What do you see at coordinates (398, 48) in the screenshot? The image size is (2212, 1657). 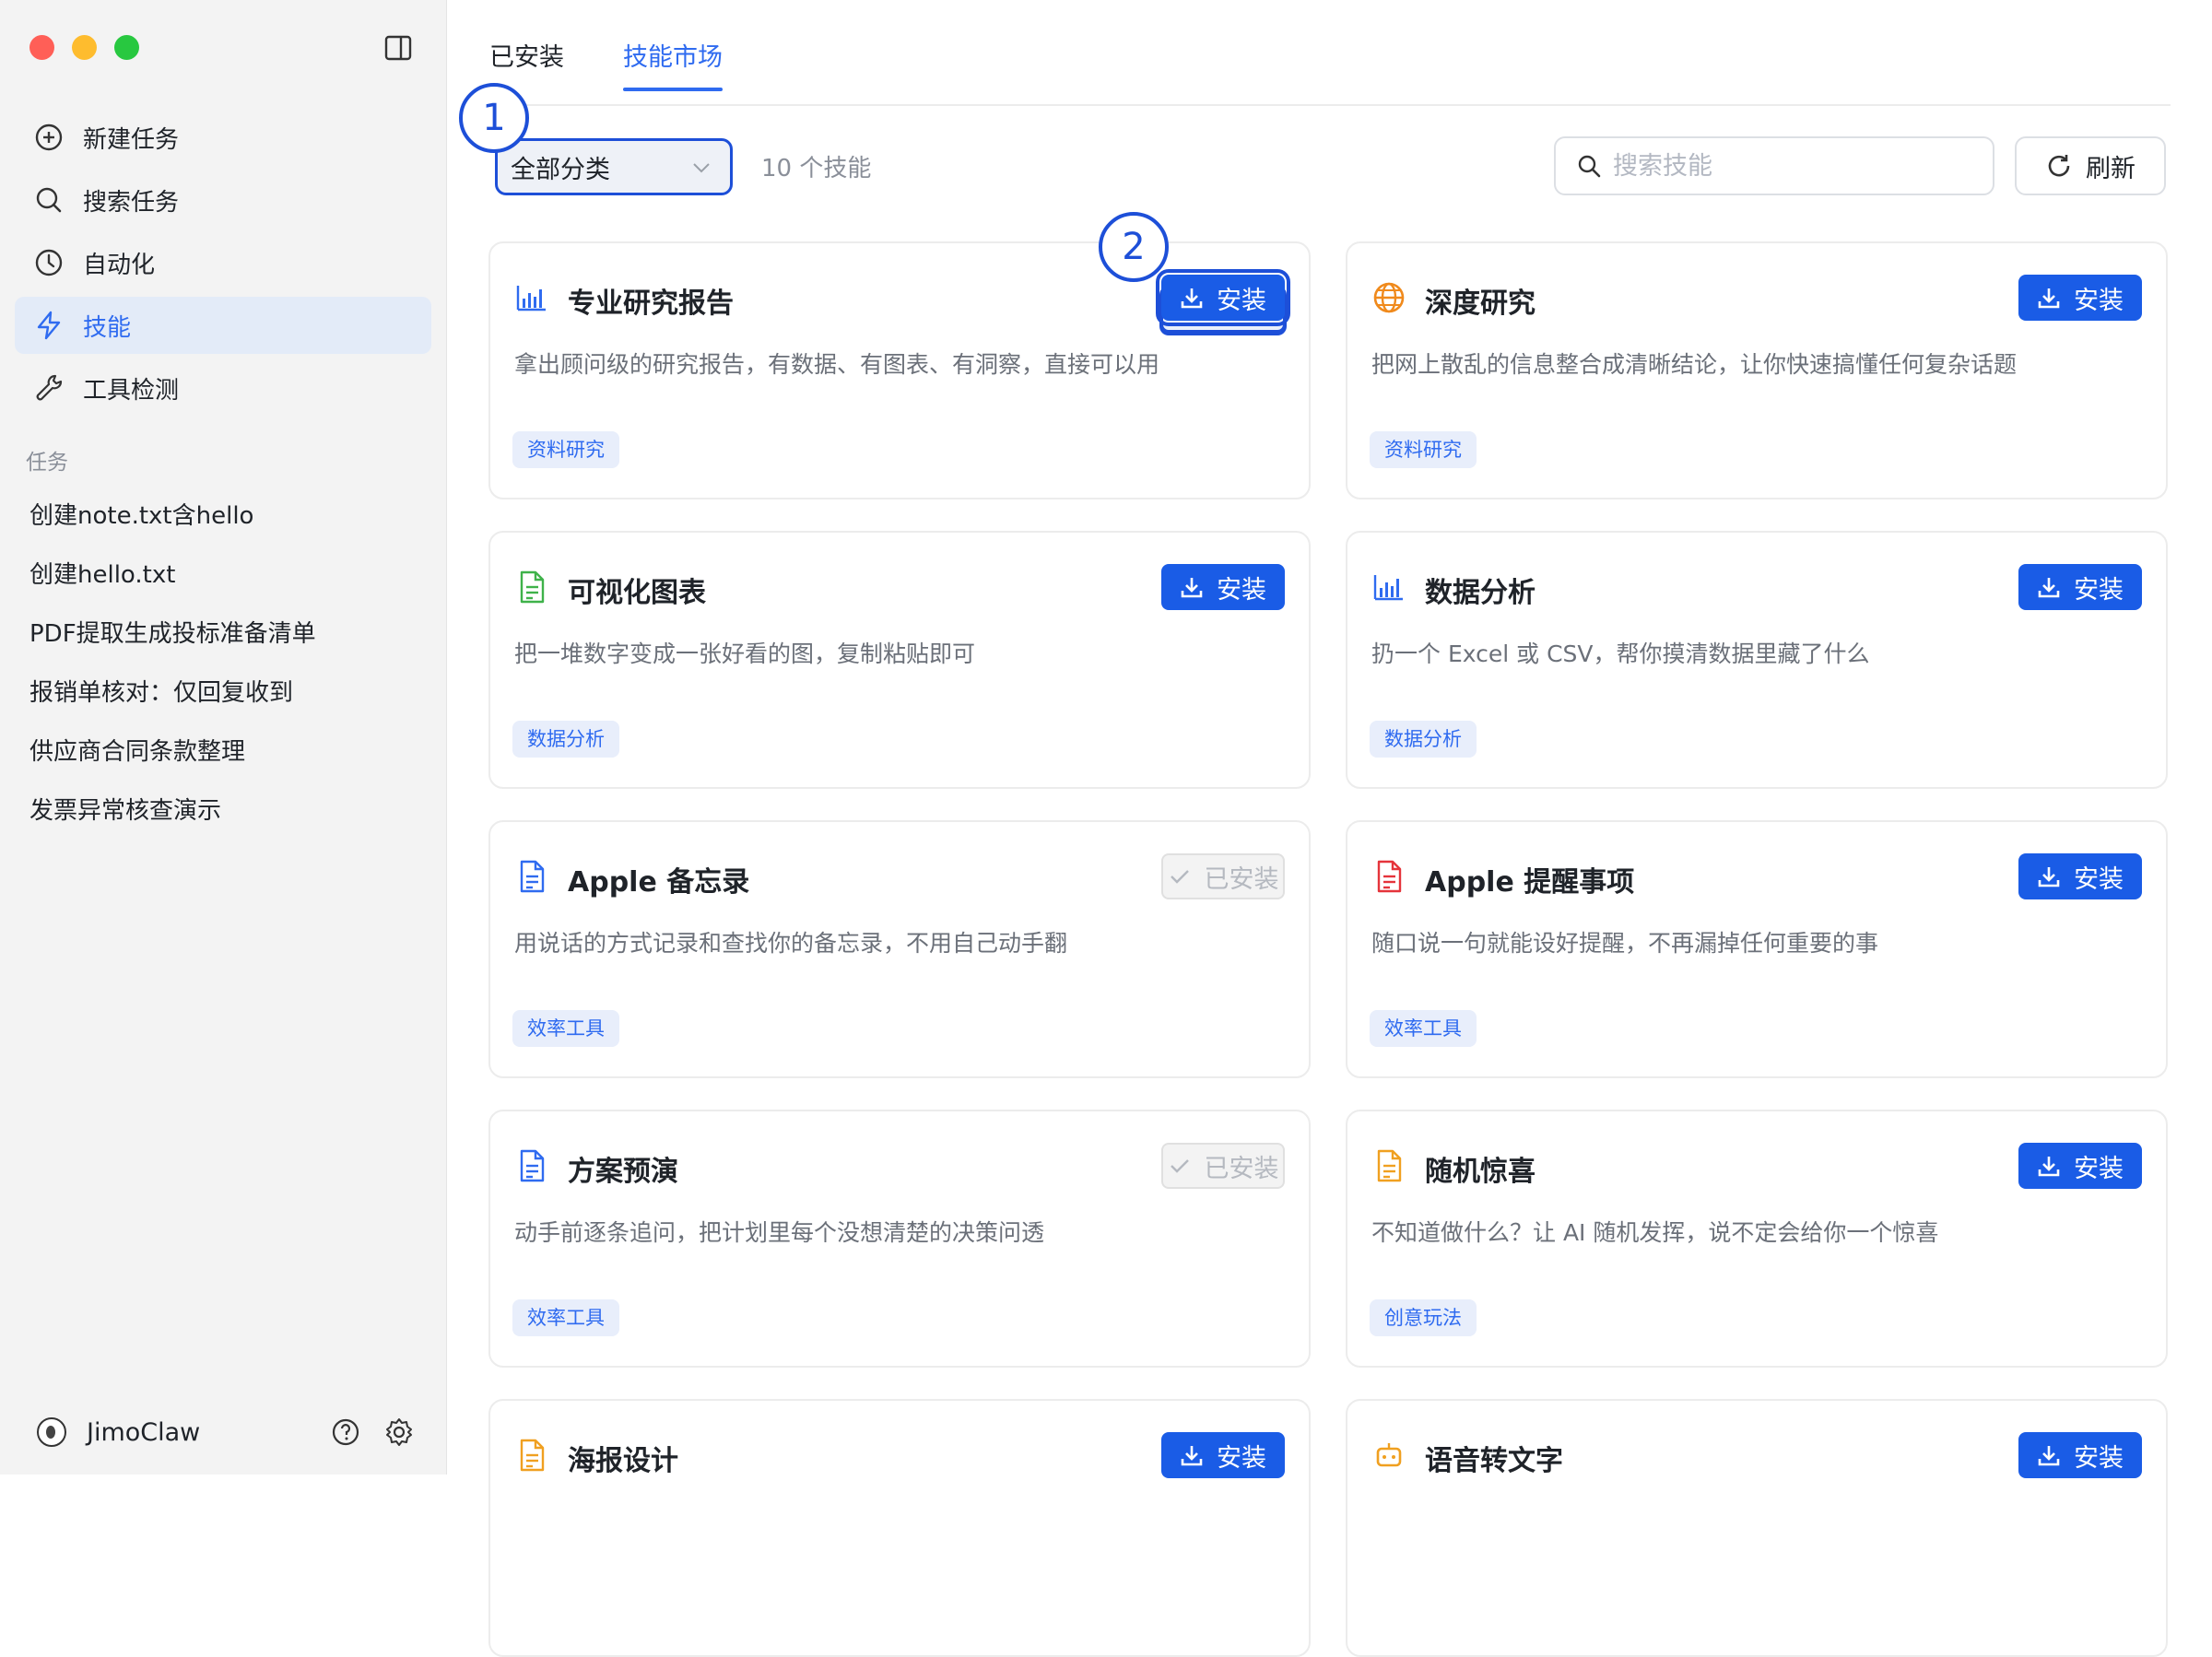 I see `sidebar-toggle-icon` at bounding box center [398, 48].